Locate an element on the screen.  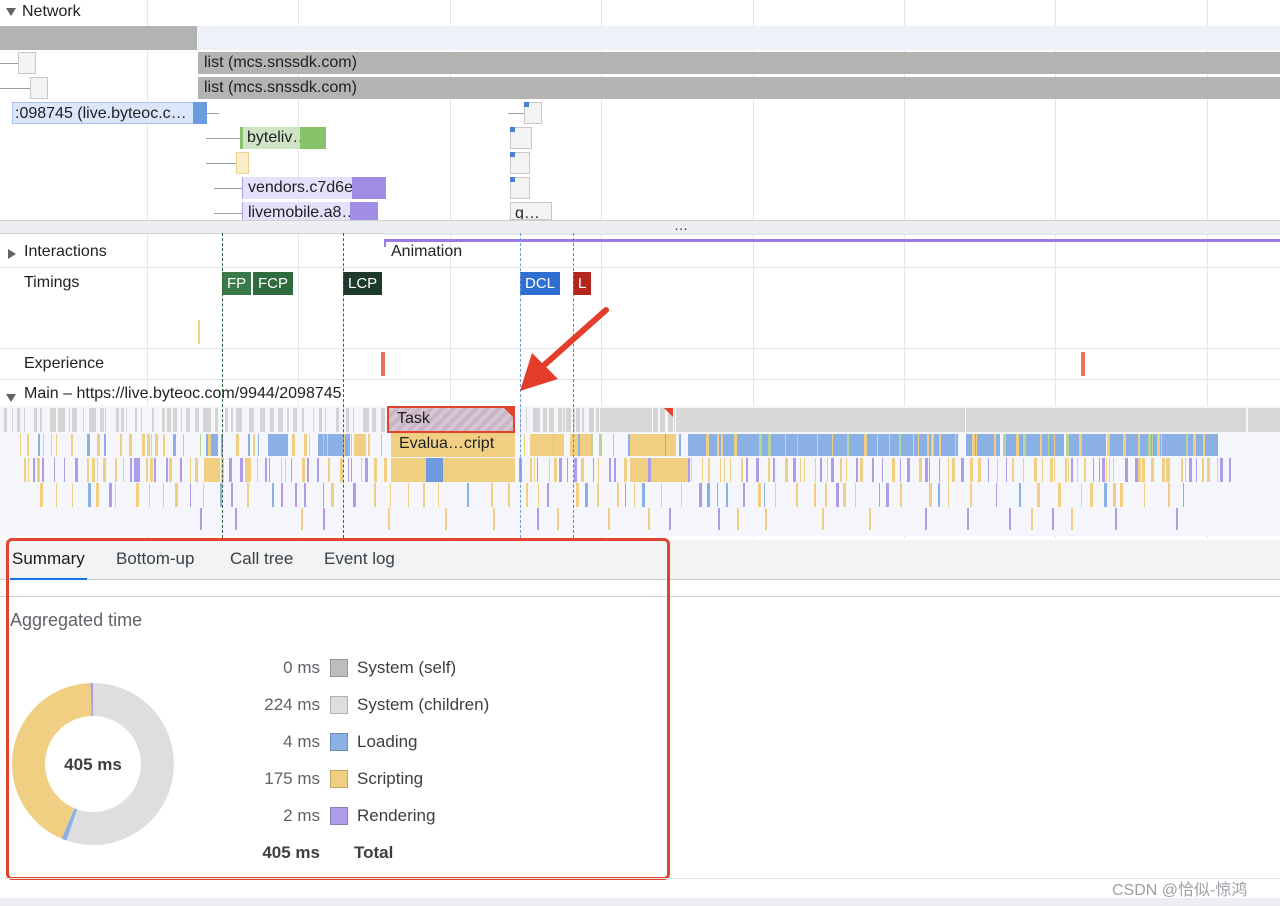
network-request-bar: list (mcs.snssdk.com) is located at coordinates (739, 63).